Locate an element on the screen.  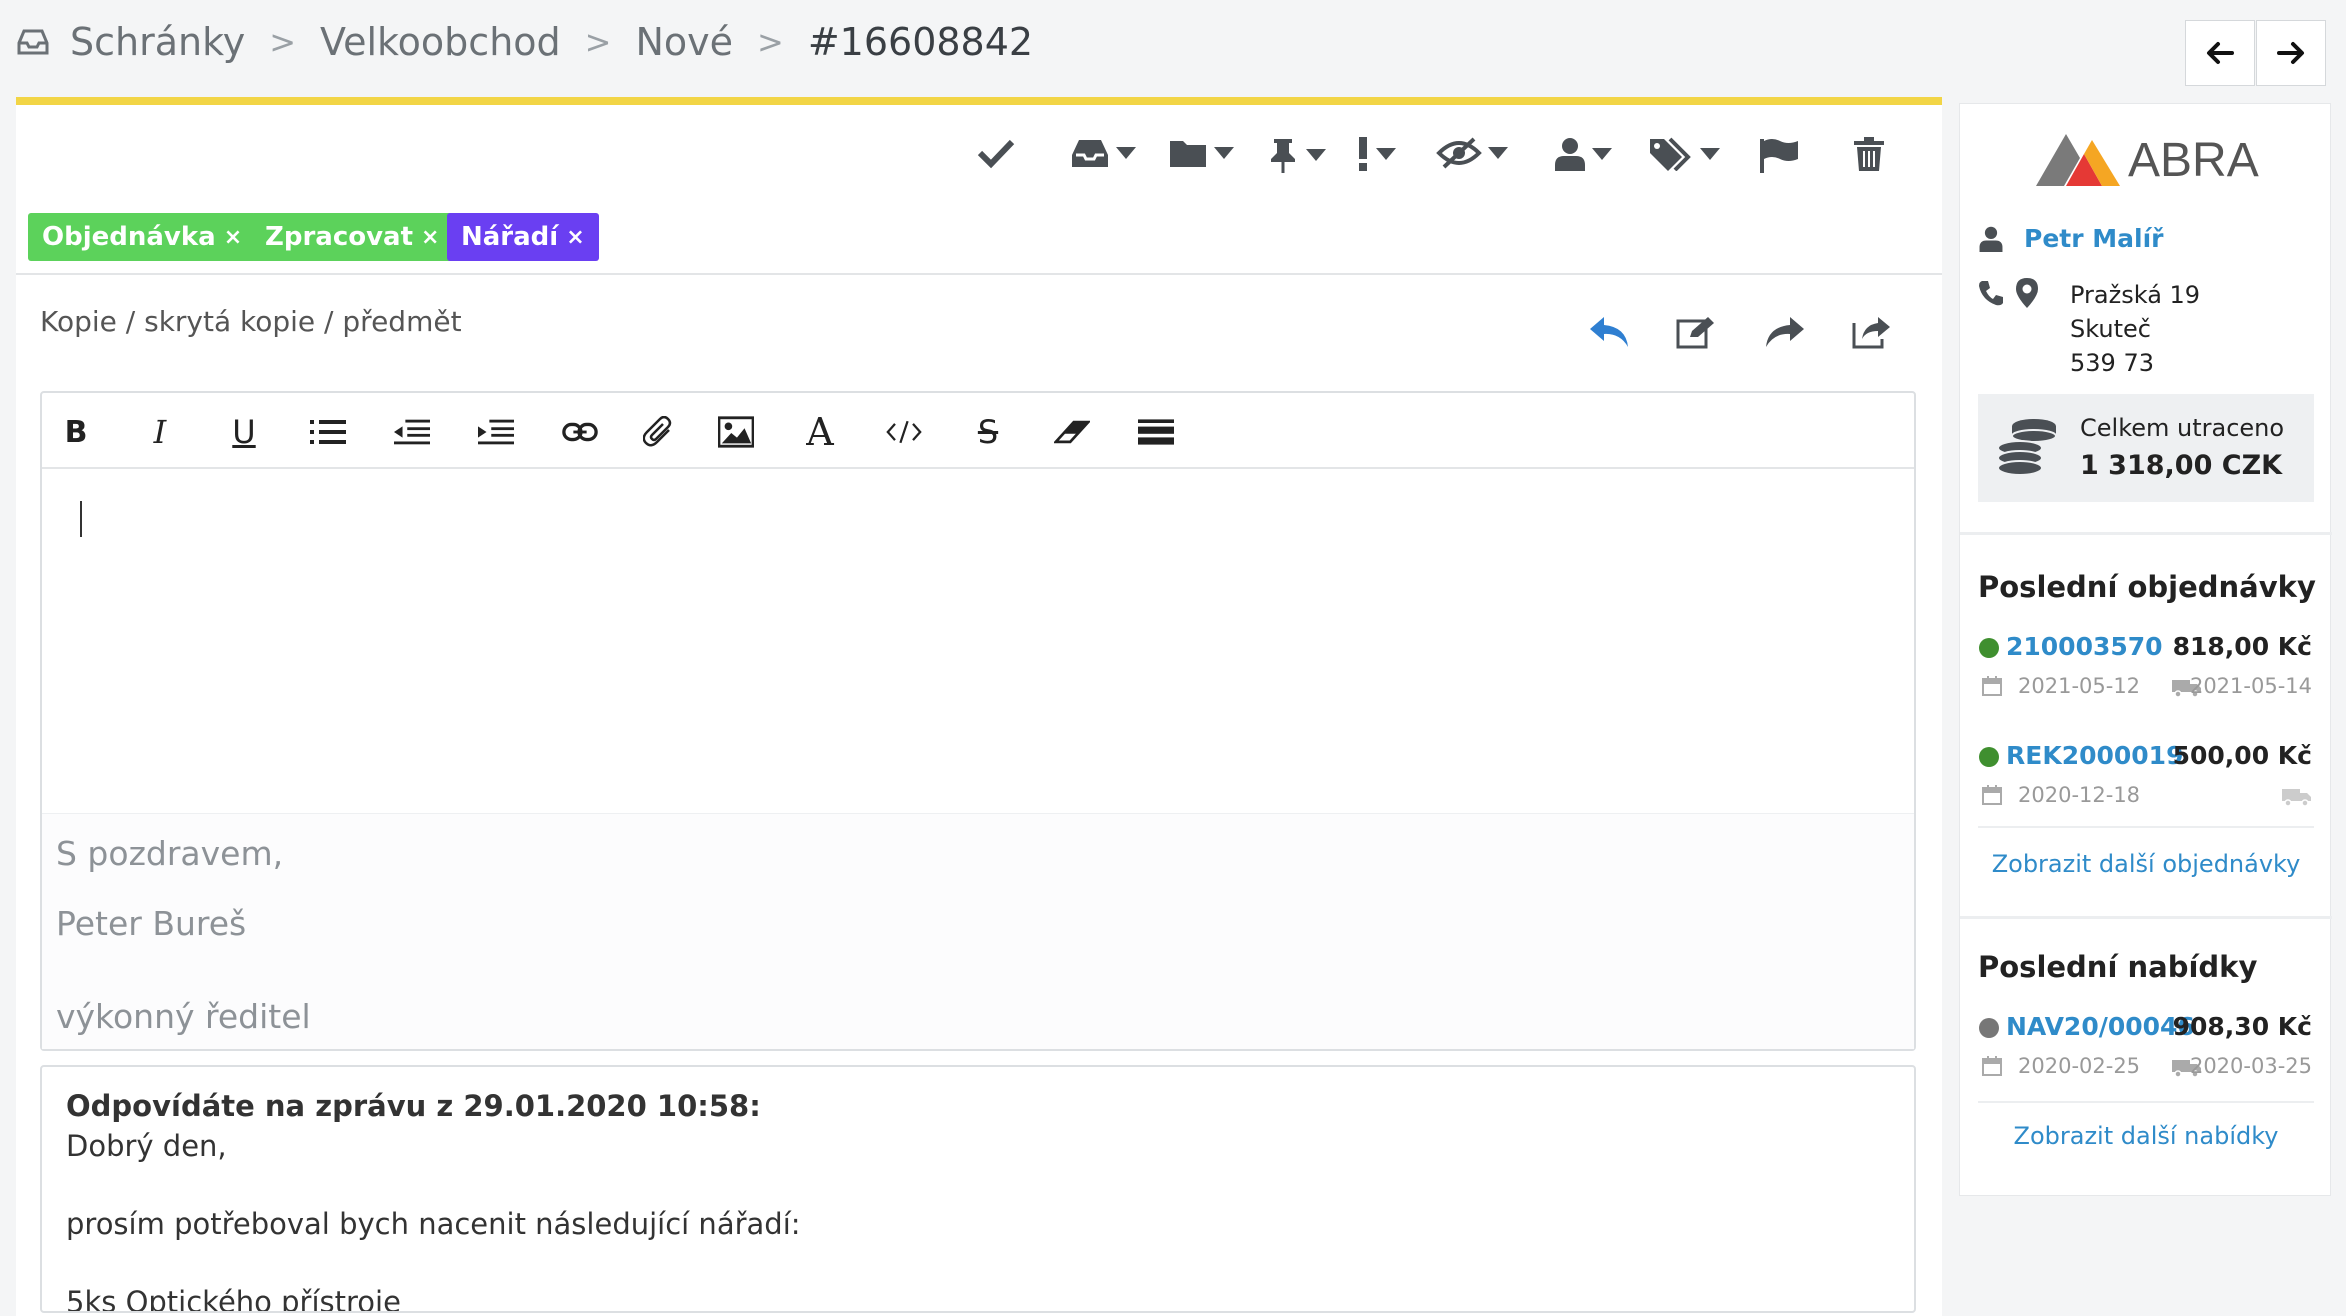
indent-button is located at coordinates (496, 432).